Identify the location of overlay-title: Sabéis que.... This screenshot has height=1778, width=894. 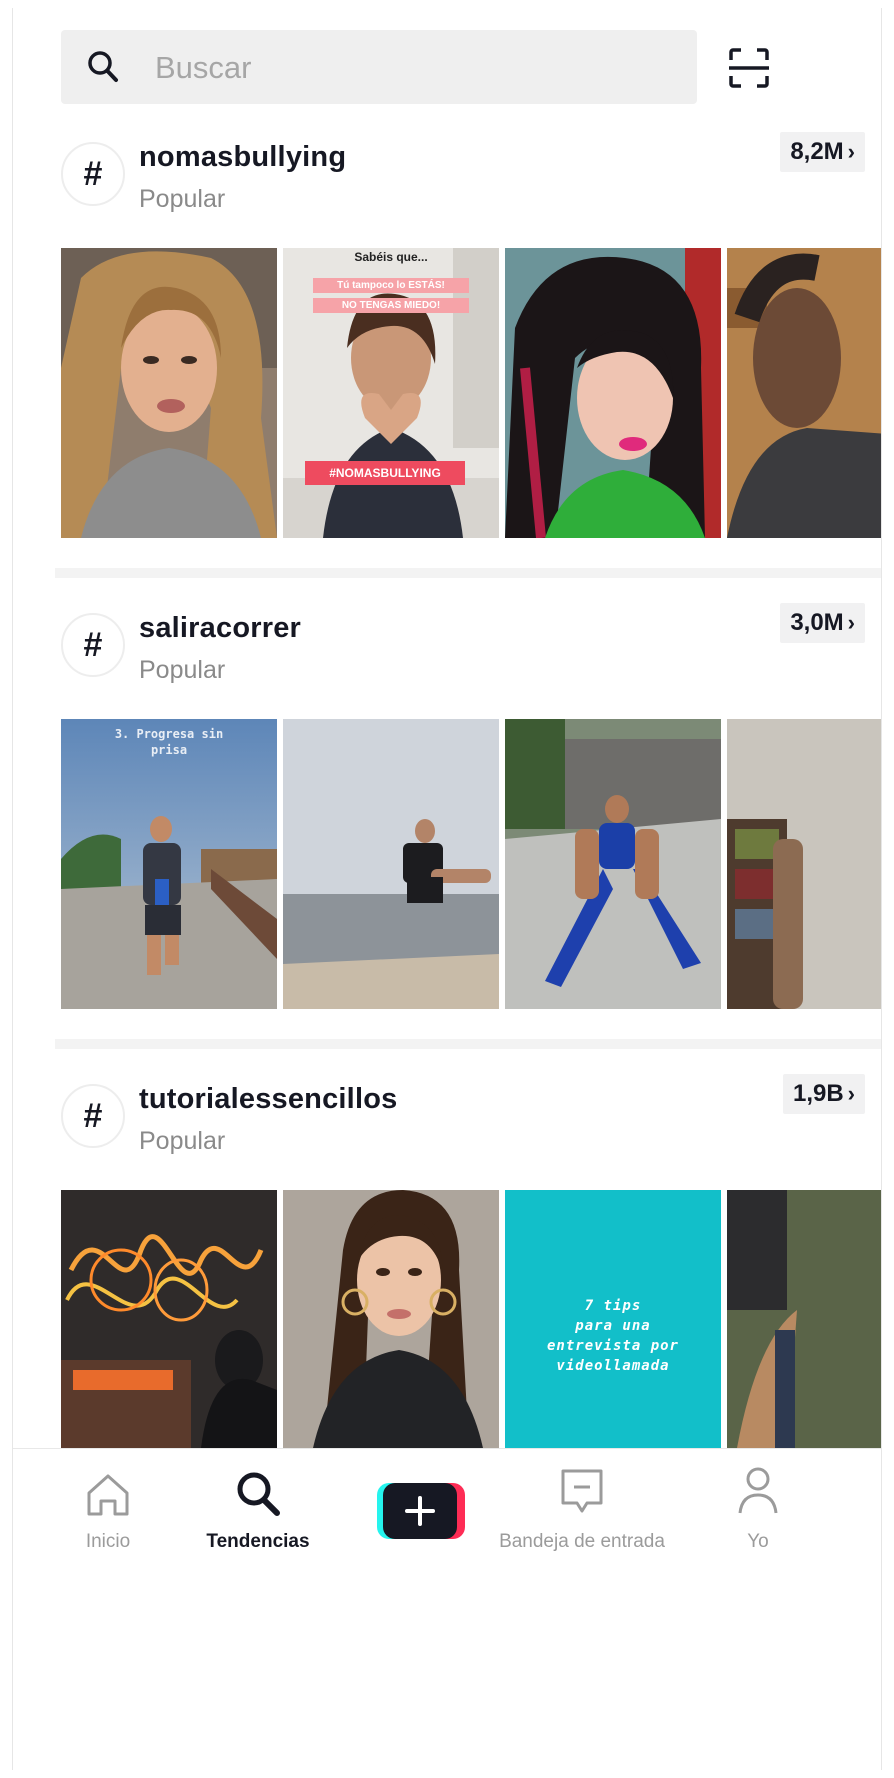
(391, 257).